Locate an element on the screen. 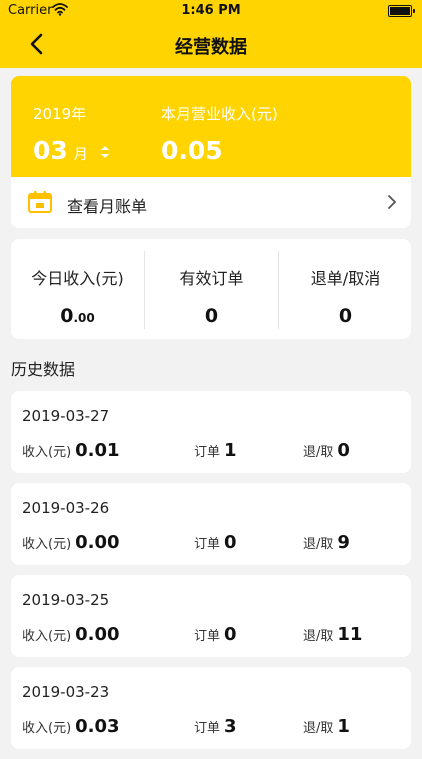  record-refund: 退/取 1 is located at coordinates (326, 726).